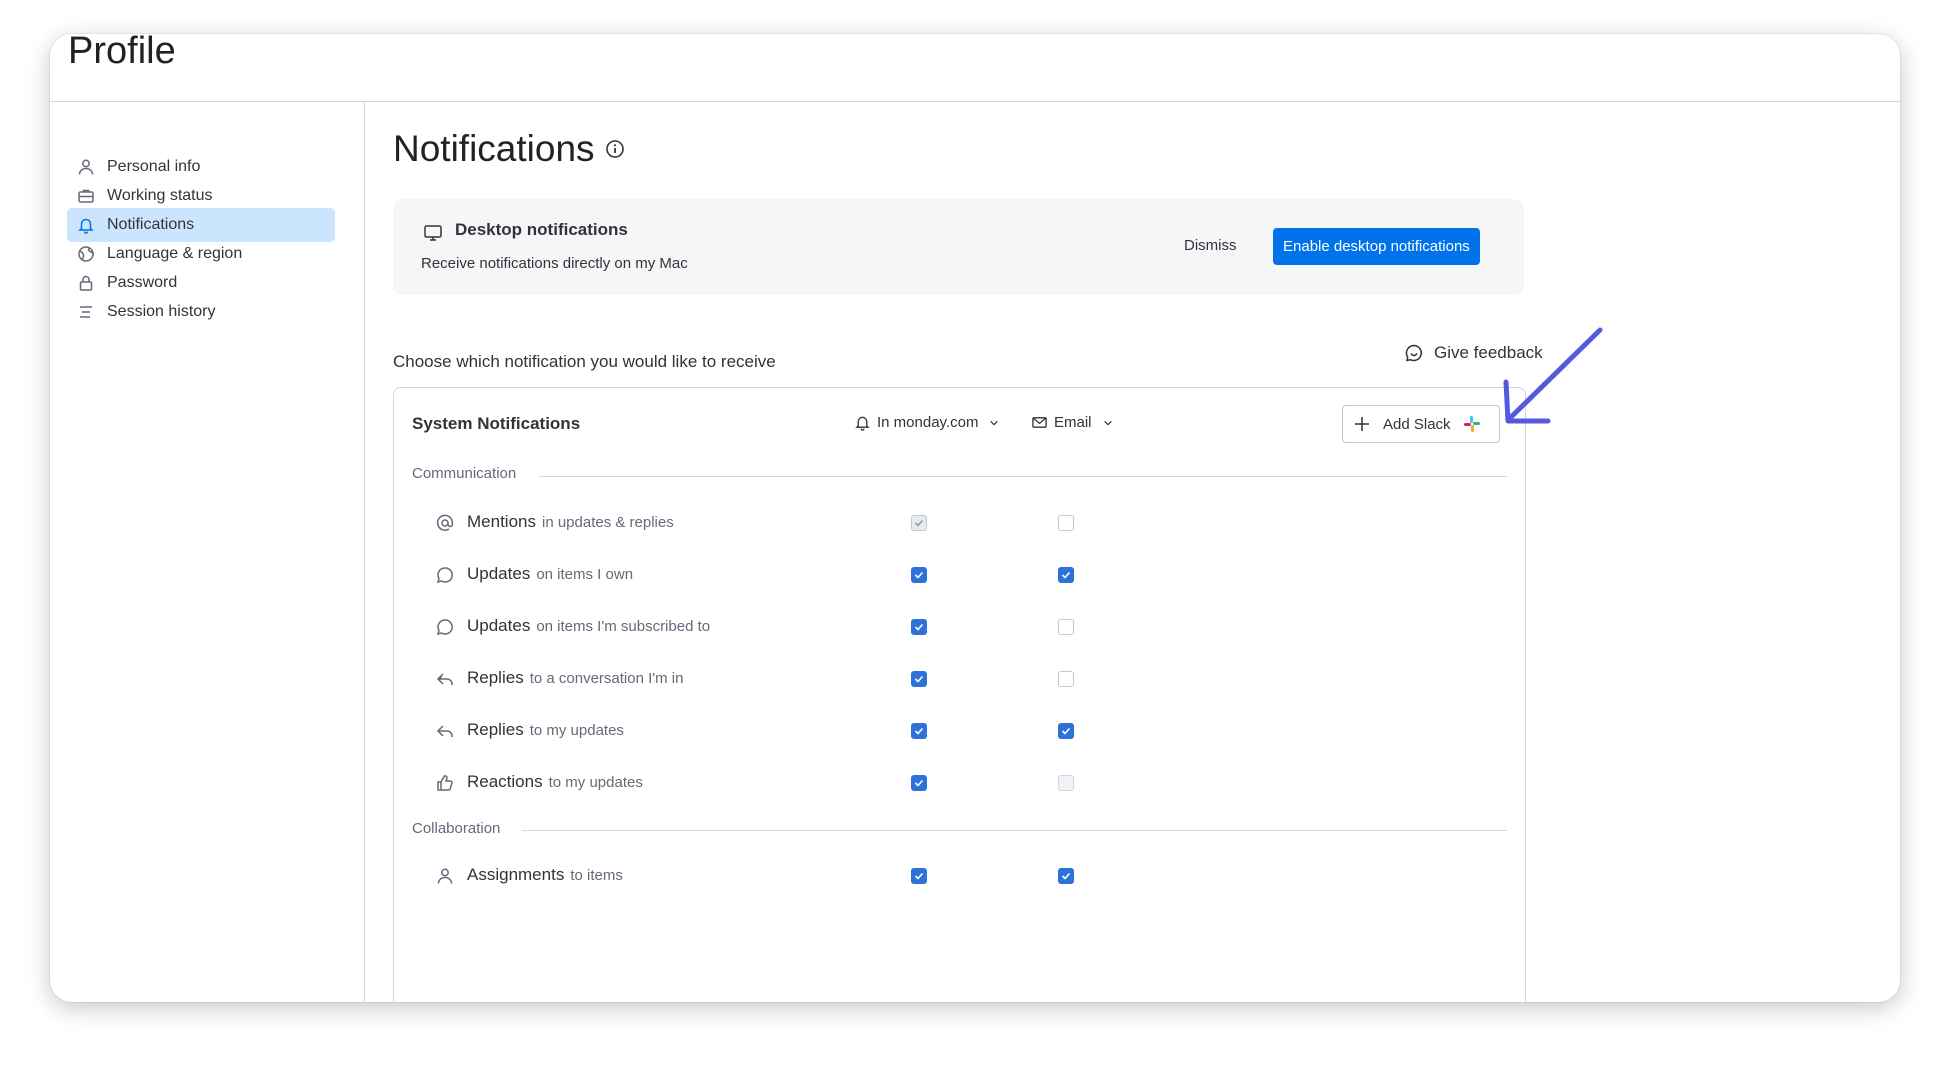 The width and height of the screenshot is (1950, 1066). Describe the element at coordinates (585, 574) in the screenshot. I see `row-subtitle: on items I own` at that location.